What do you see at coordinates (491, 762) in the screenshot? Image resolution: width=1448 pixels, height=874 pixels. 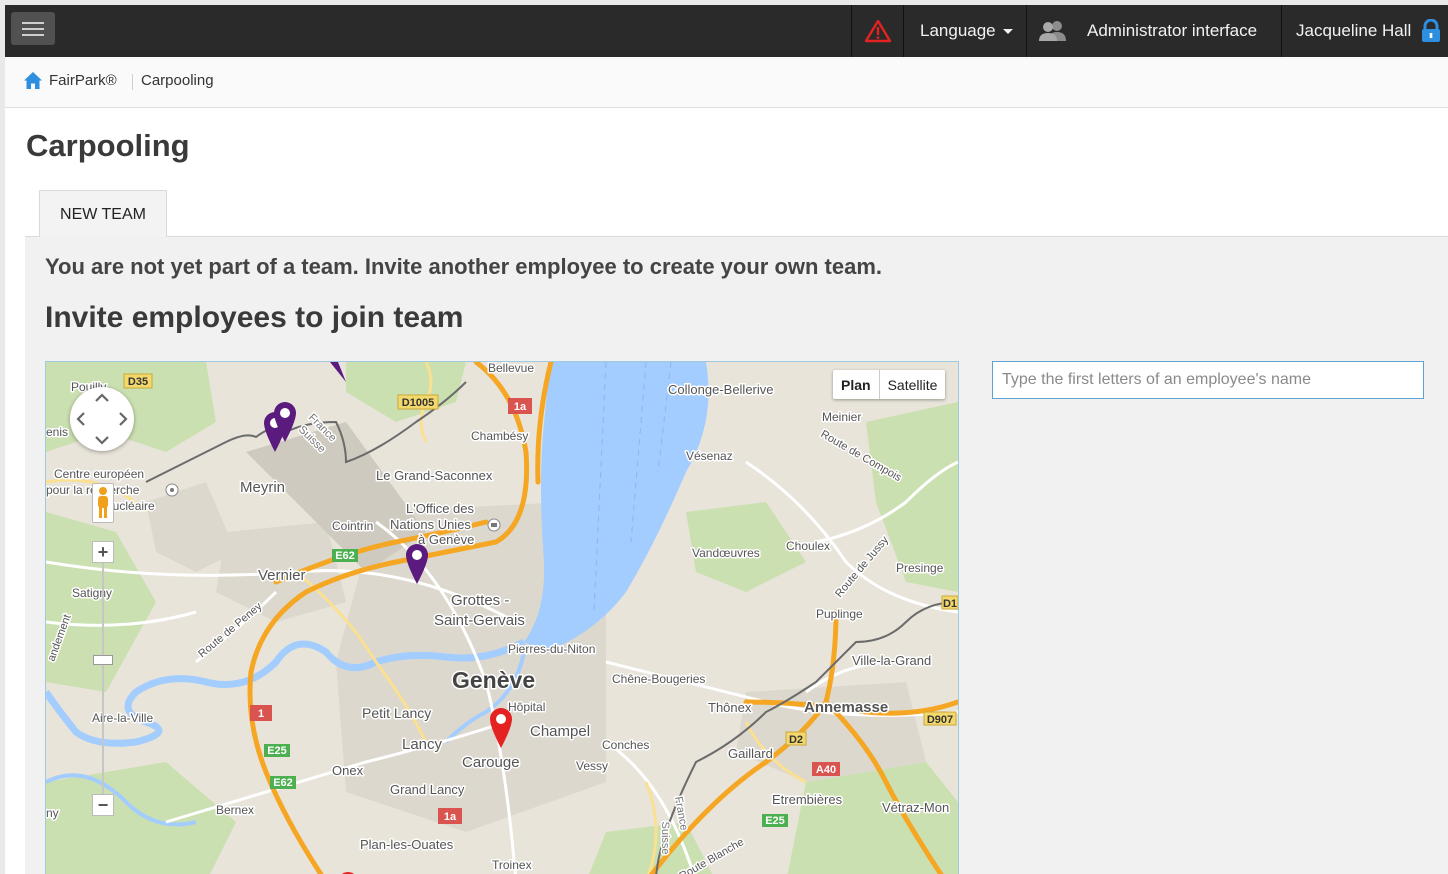 I see `map-label: Carouge` at bounding box center [491, 762].